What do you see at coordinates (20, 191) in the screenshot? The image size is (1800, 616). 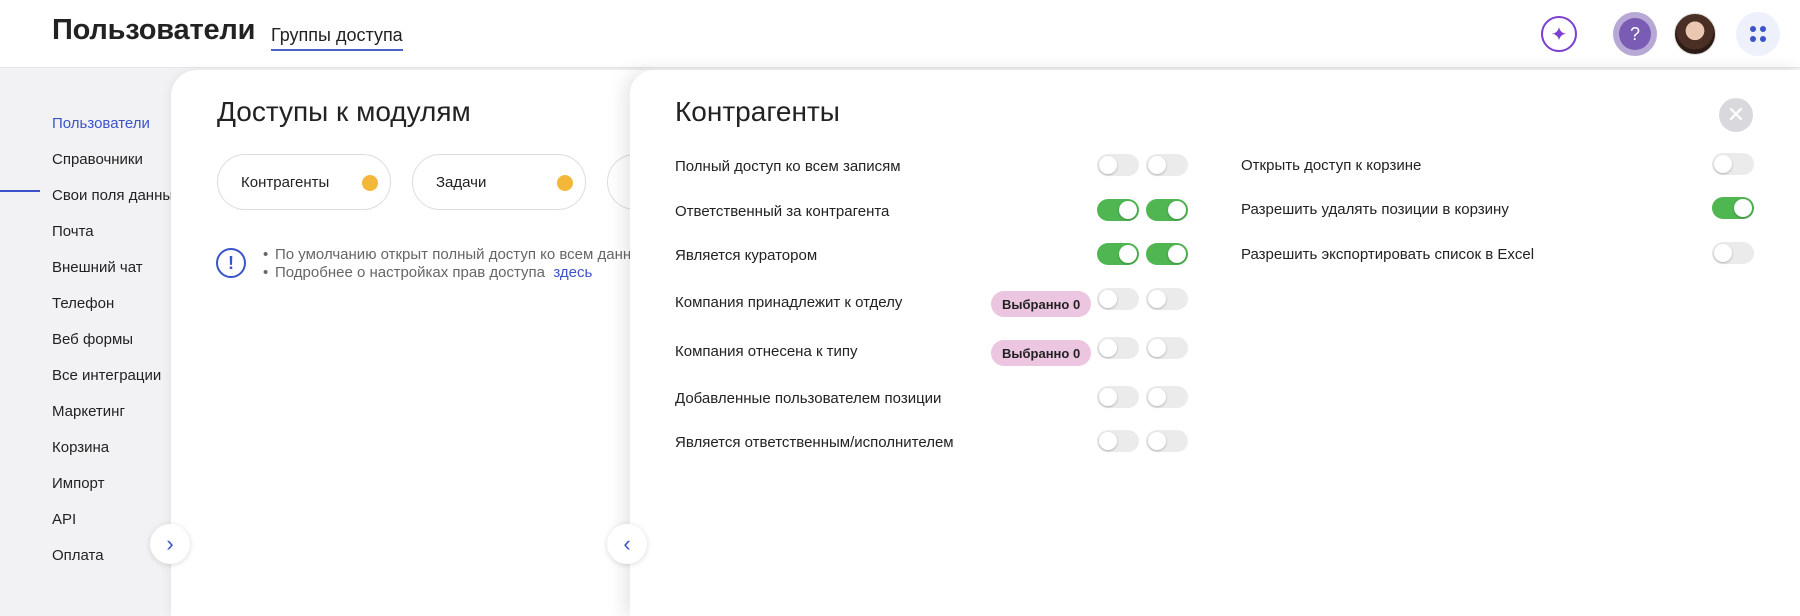 I see `active-indicator` at bounding box center [20, 191].